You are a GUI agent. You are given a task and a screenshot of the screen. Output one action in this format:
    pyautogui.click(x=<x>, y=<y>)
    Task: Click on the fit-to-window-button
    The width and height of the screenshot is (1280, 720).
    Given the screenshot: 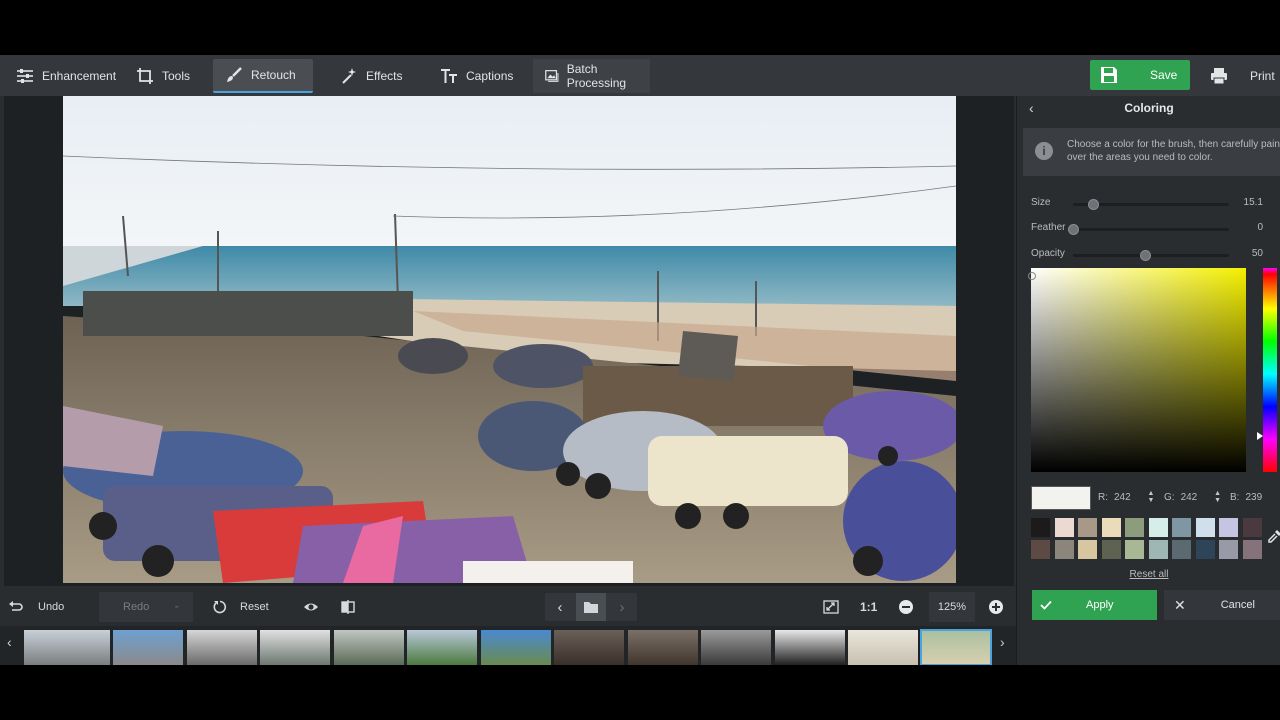 What is the action you would take?
    pyautogui.click(x=831, y=607)
    